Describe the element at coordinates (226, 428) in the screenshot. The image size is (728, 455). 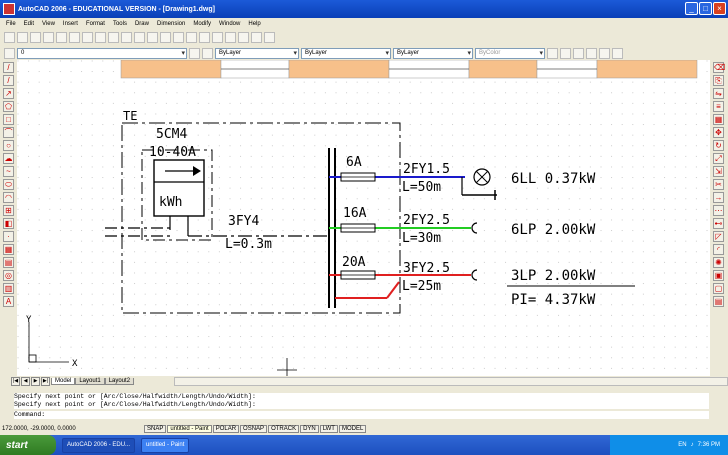
I see `polar-toggle: POLAR` at that location.